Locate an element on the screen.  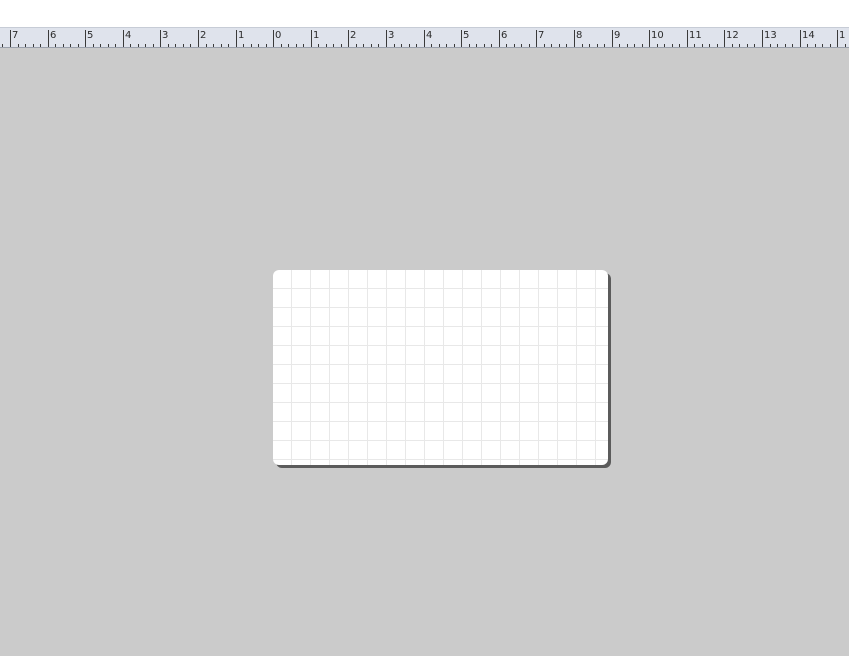
ruler-label: 14 is located at coordinates (808, 35).